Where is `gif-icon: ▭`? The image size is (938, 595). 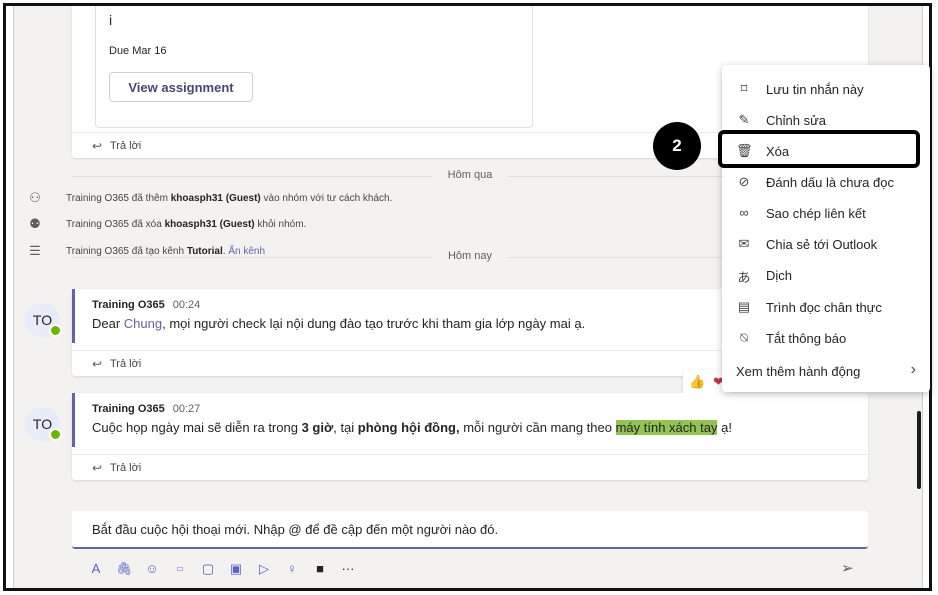
gif-icon: ▭ is located at coordinates (180, 569).